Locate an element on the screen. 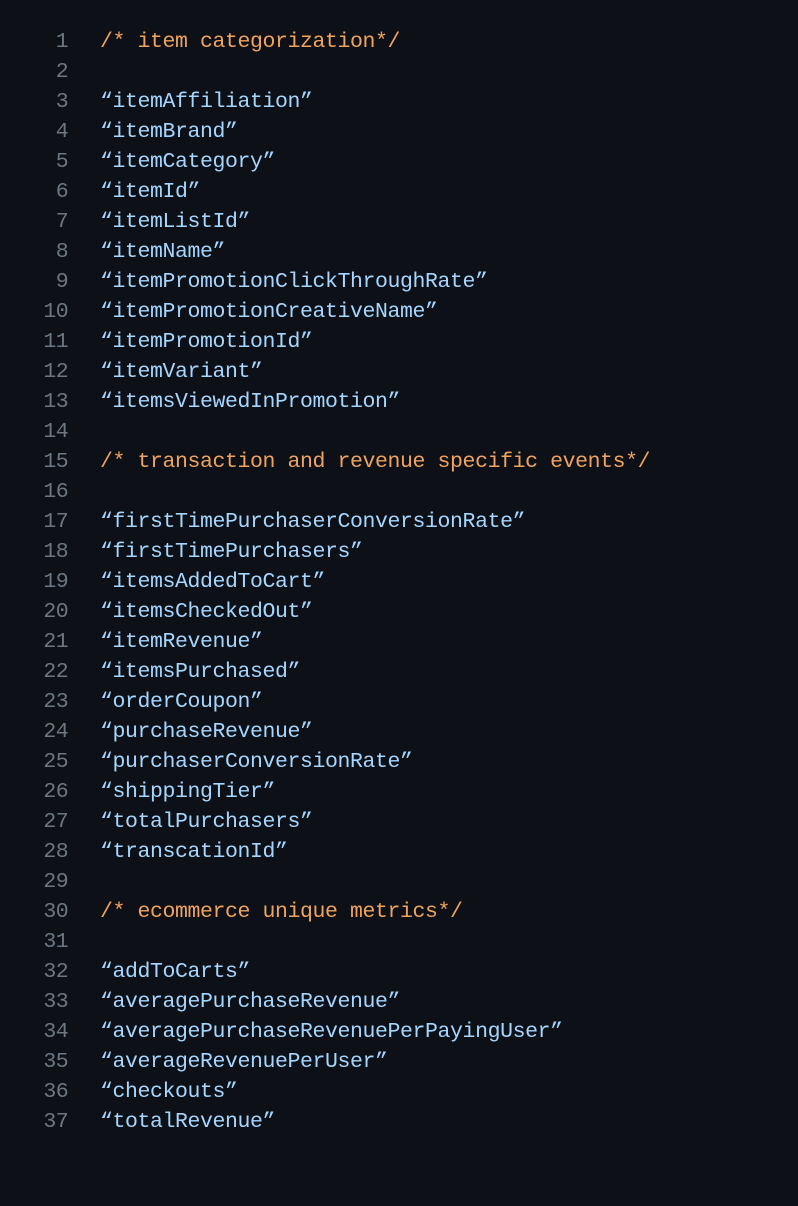 This screenshot has height=1206, width=798. code-line-blank: 16 is located at coordinates (399, 492).